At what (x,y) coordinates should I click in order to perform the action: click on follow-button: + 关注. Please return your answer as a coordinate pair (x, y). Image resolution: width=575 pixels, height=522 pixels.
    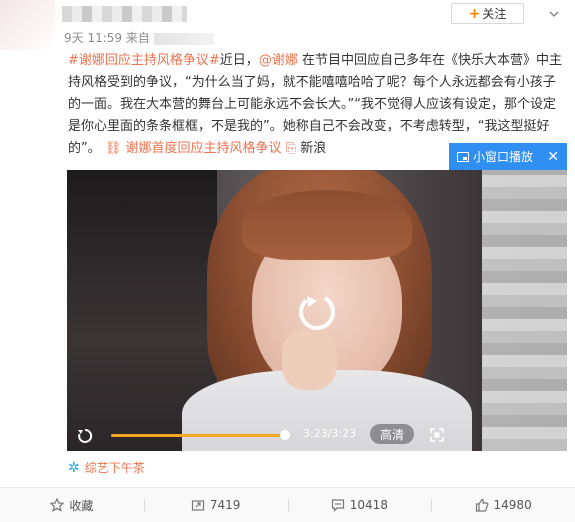
    Looking at the image, I should click on (487, 13).